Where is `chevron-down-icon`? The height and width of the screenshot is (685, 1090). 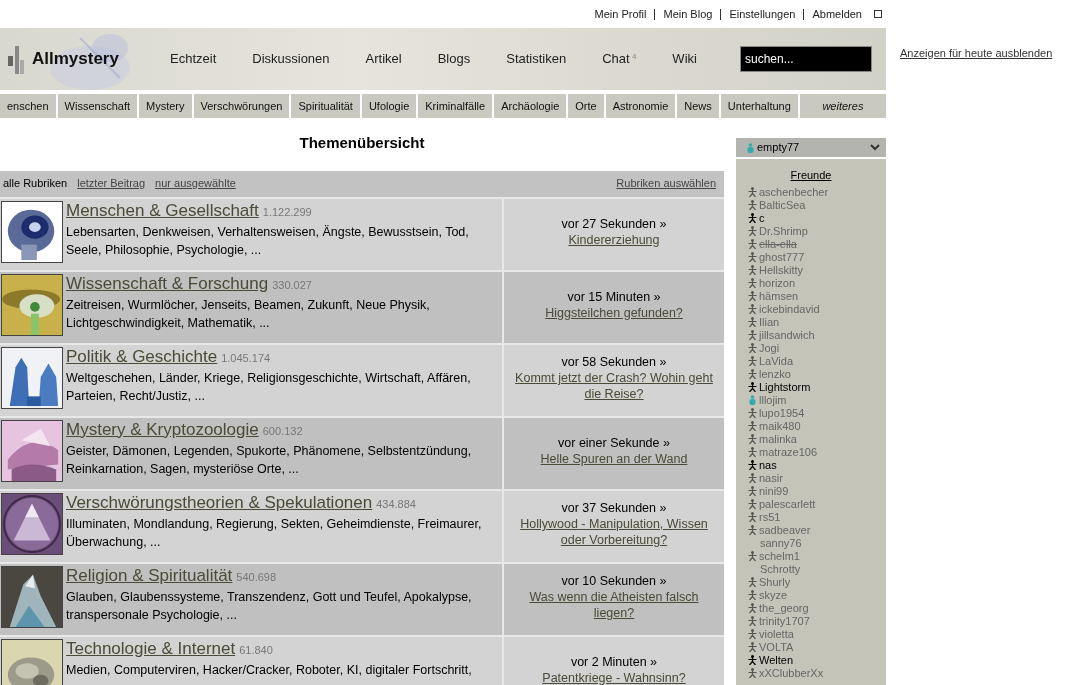 chevron-down-icon is located at coordinates (875, 147).